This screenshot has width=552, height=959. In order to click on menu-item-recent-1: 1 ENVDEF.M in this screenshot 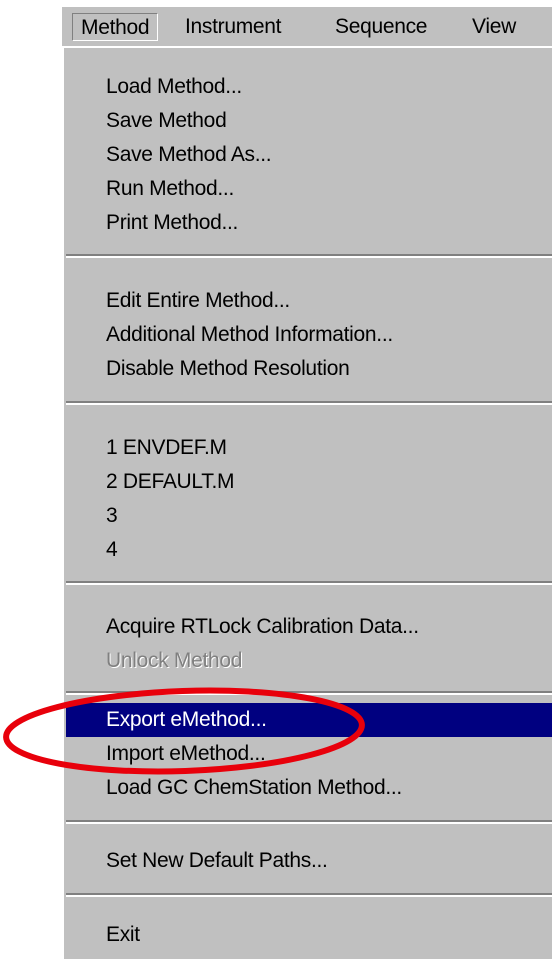, I will do `click(309, 448)`.